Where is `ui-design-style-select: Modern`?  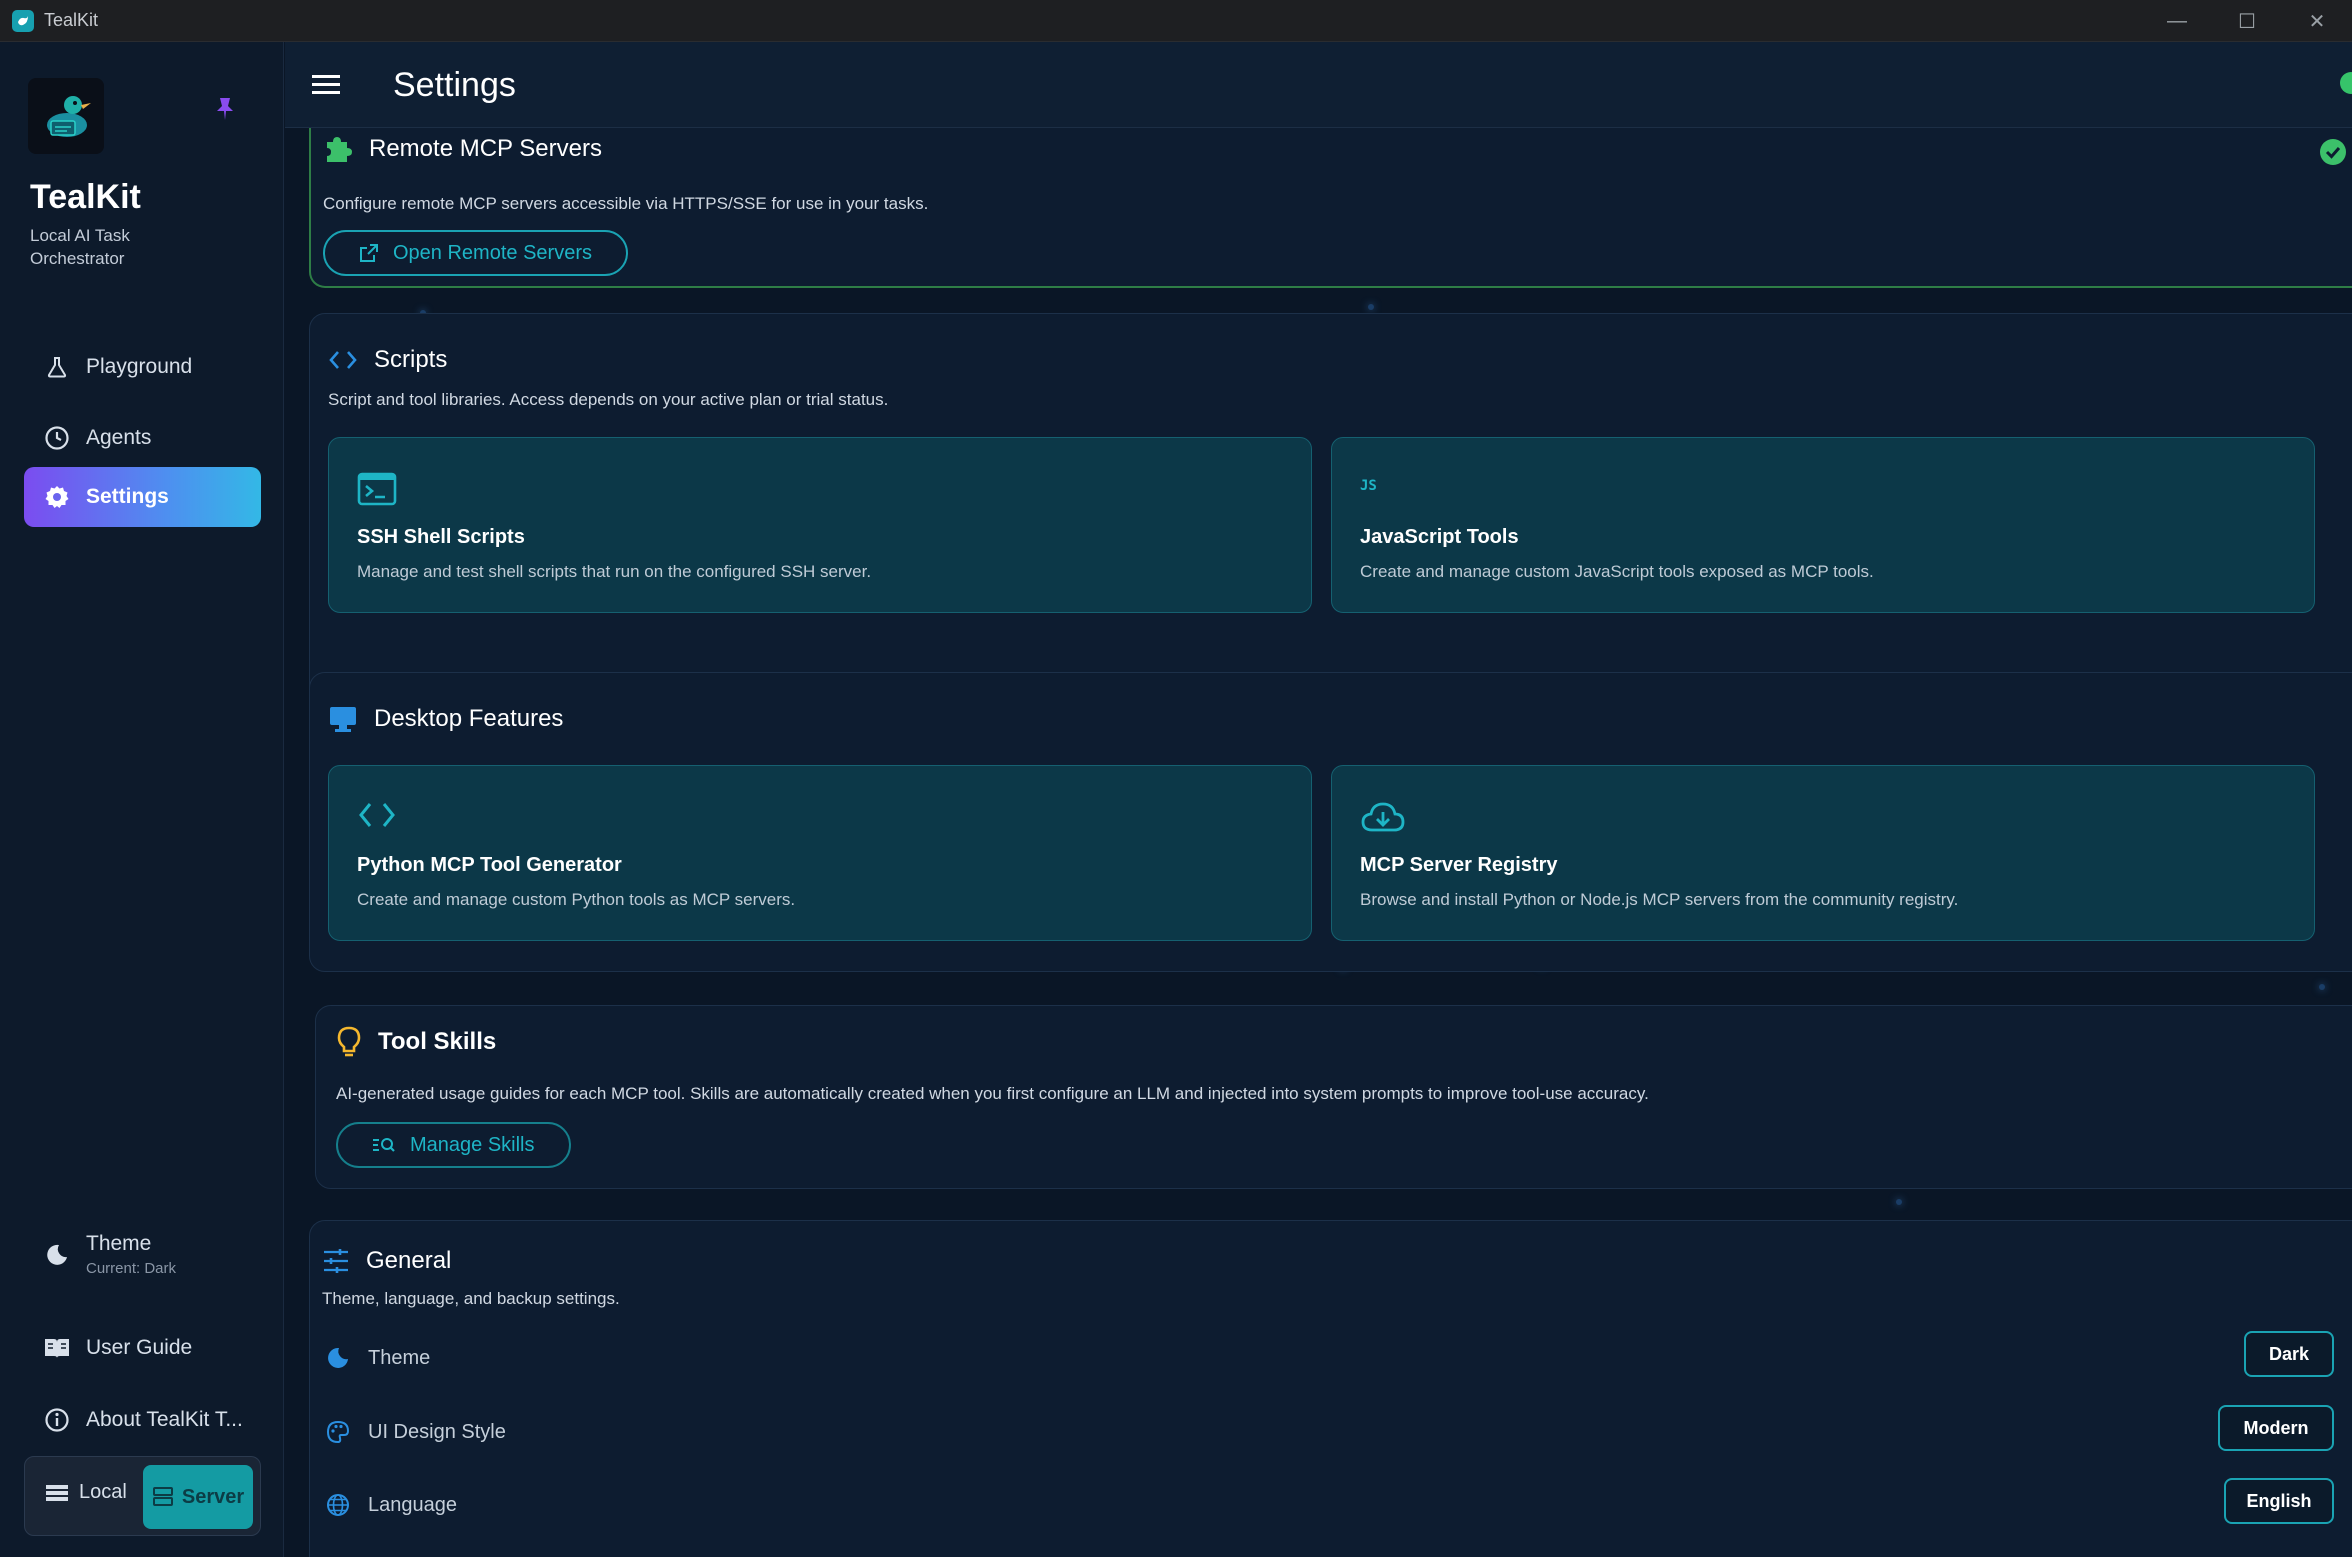 ui-design-style-select: Modern is located at coordinates (2276, 1428).